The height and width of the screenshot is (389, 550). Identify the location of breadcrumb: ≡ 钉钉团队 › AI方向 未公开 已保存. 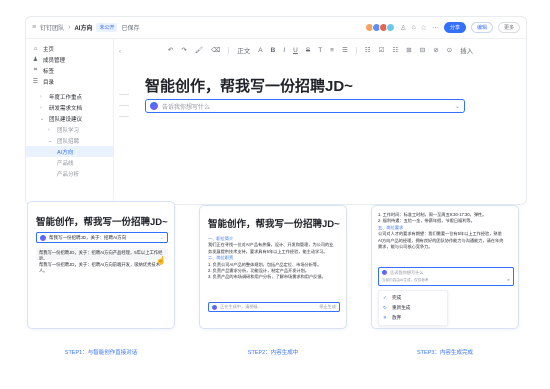
(86, 27).